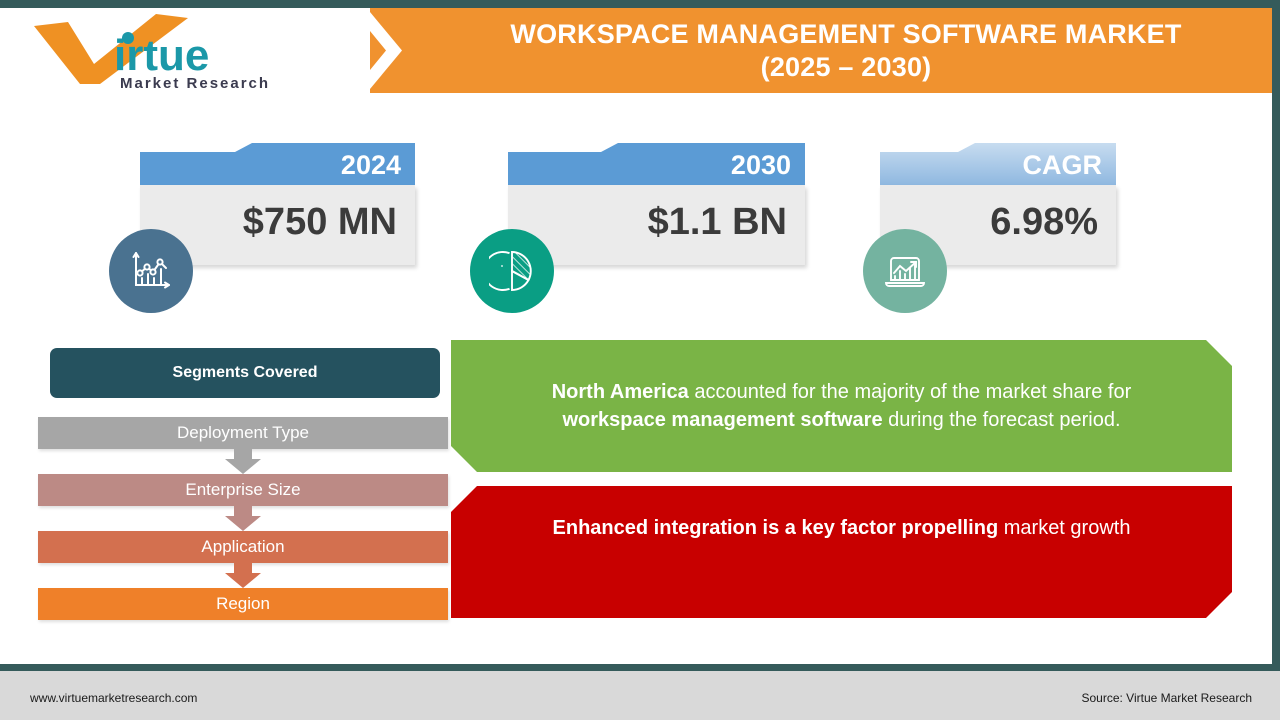 This screenshot has width=1280, height=720. What do you see at coordinates (760, 165) in the screenshot?
I see `stat-card-label: 2030` at bounding box center [760, 165].